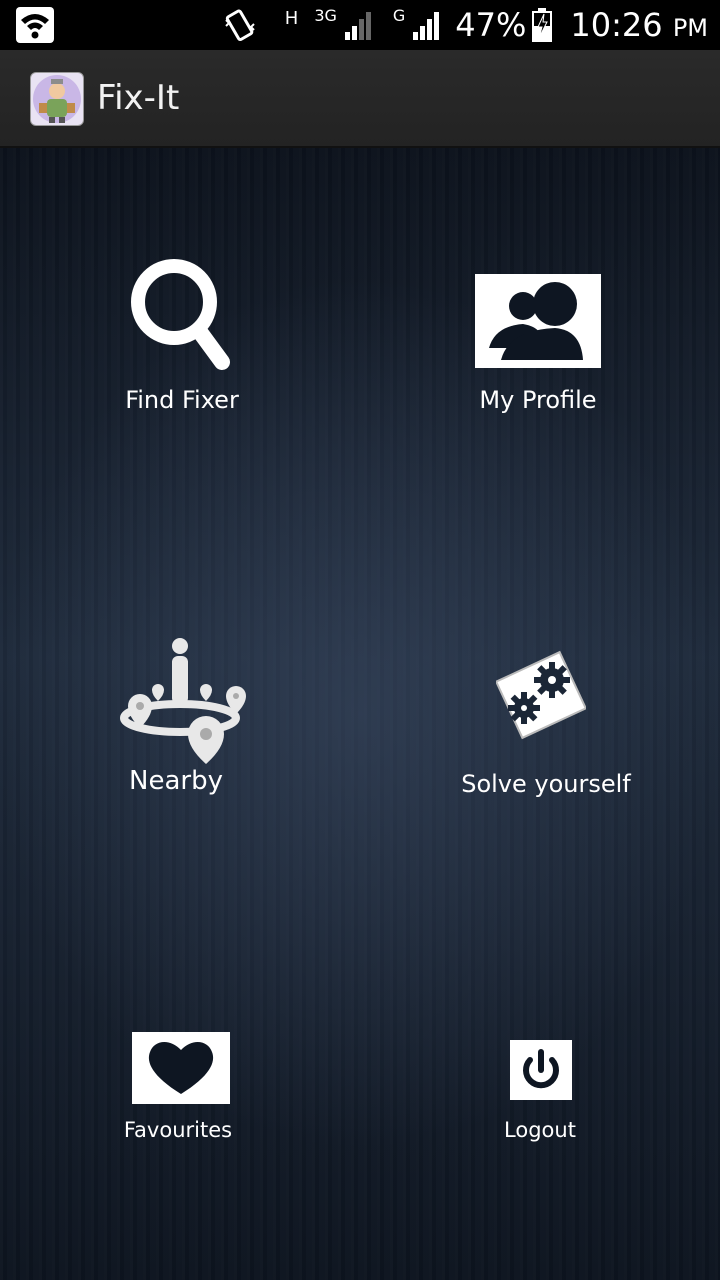  What do you see at coordinates (57, 99) in the screenshot?
I see `app-logo-icon` at bounding box center [57, 99].